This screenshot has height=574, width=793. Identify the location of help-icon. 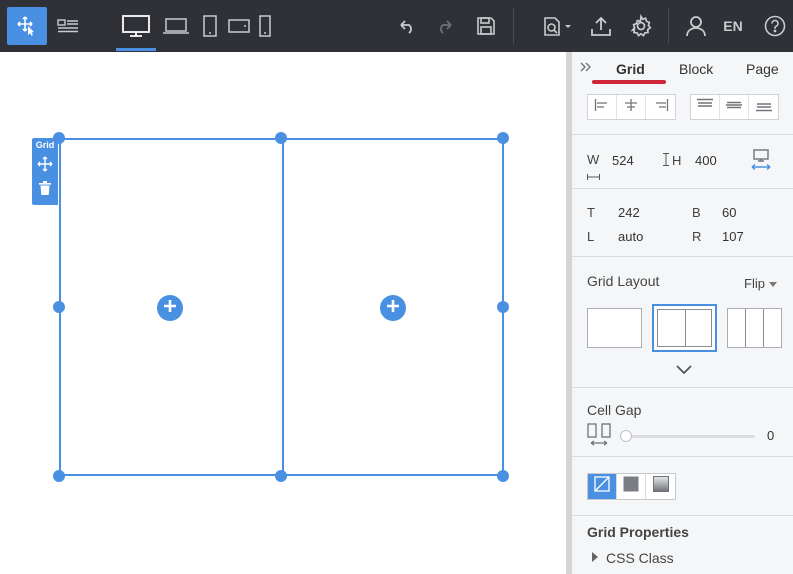
(775, 26).